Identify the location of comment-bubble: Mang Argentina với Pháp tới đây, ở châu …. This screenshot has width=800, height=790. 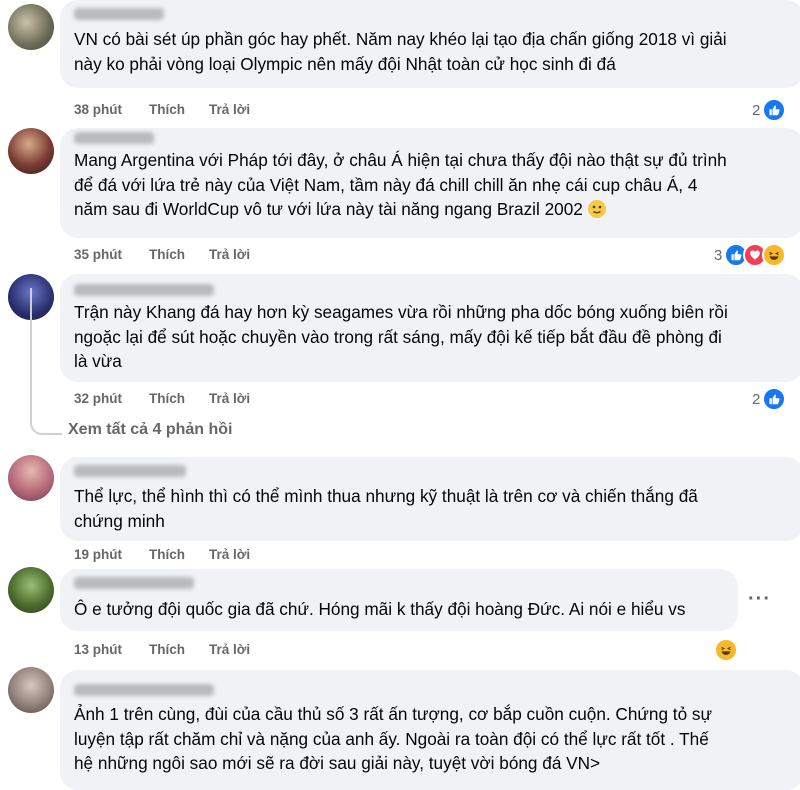
(430, 183).